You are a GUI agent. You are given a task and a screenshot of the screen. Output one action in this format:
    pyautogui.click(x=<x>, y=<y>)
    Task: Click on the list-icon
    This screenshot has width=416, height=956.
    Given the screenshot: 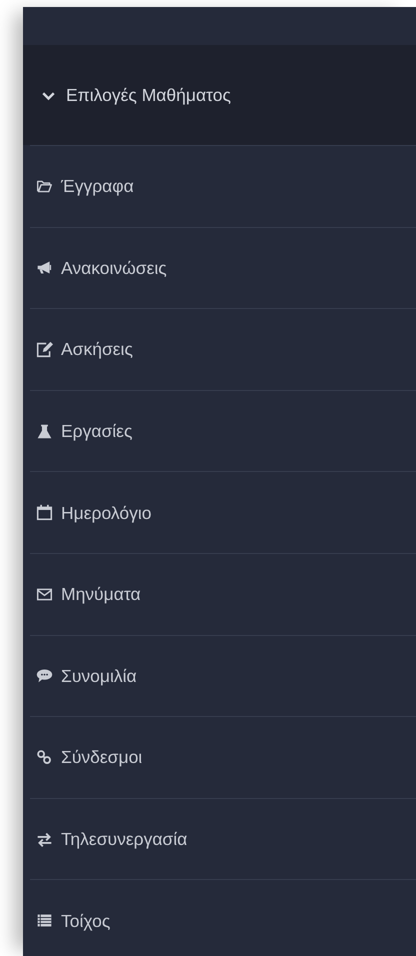 What is the action you would take?
    pyautogui.click(x=44, y=921)
    